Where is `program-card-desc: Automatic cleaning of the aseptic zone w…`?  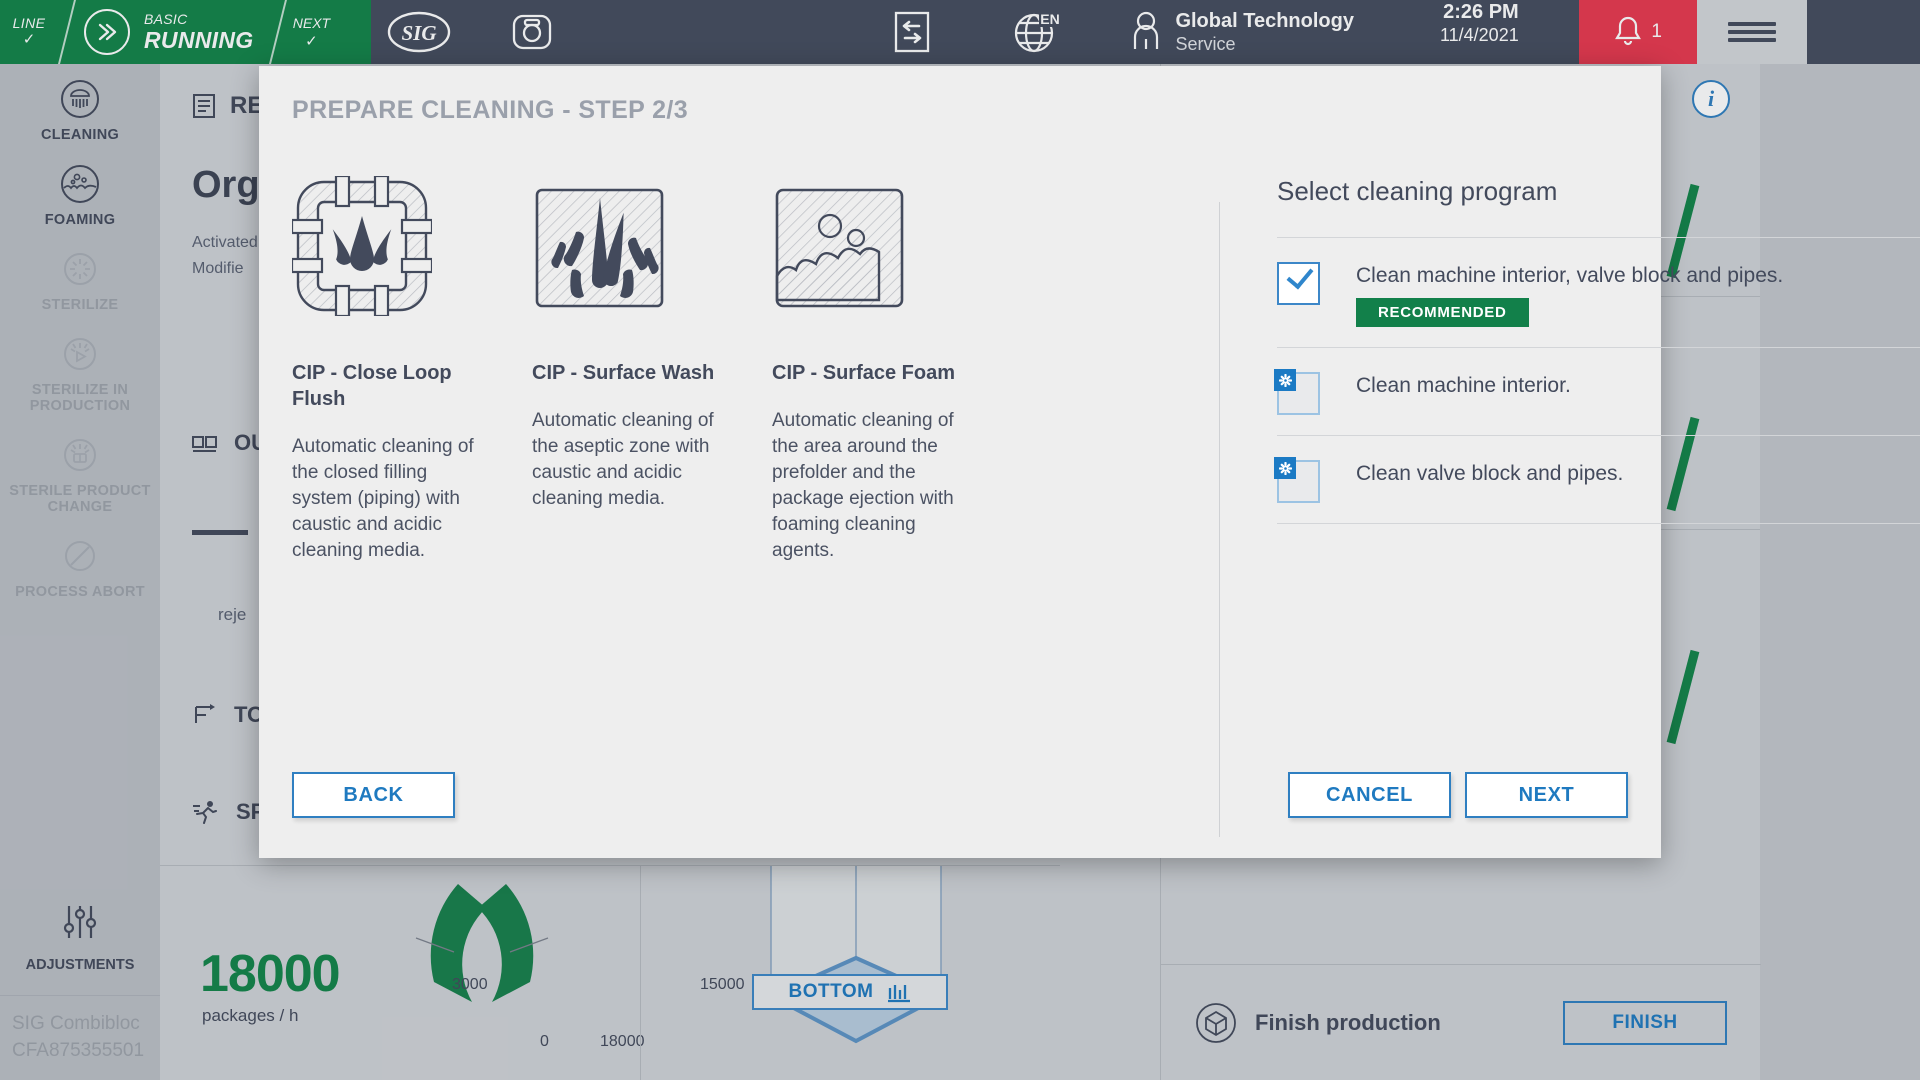 program-card-desc: Automatic cleaning of the aseptic zone w… is located at coordinates (623, 459).